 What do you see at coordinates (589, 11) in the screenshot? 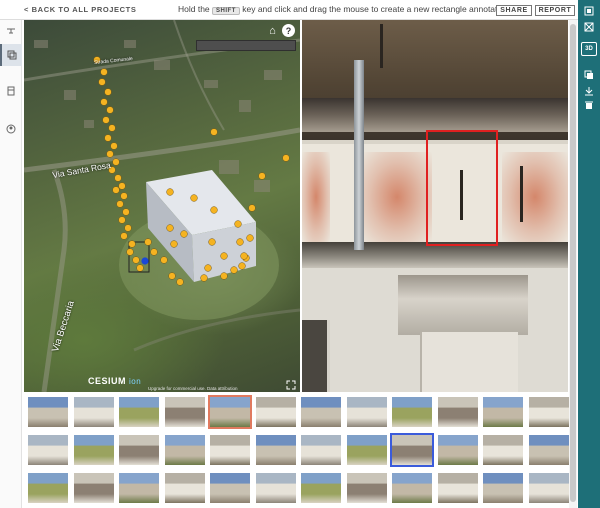
I see `fit-screen-icon` at bounding box center [589, 11].